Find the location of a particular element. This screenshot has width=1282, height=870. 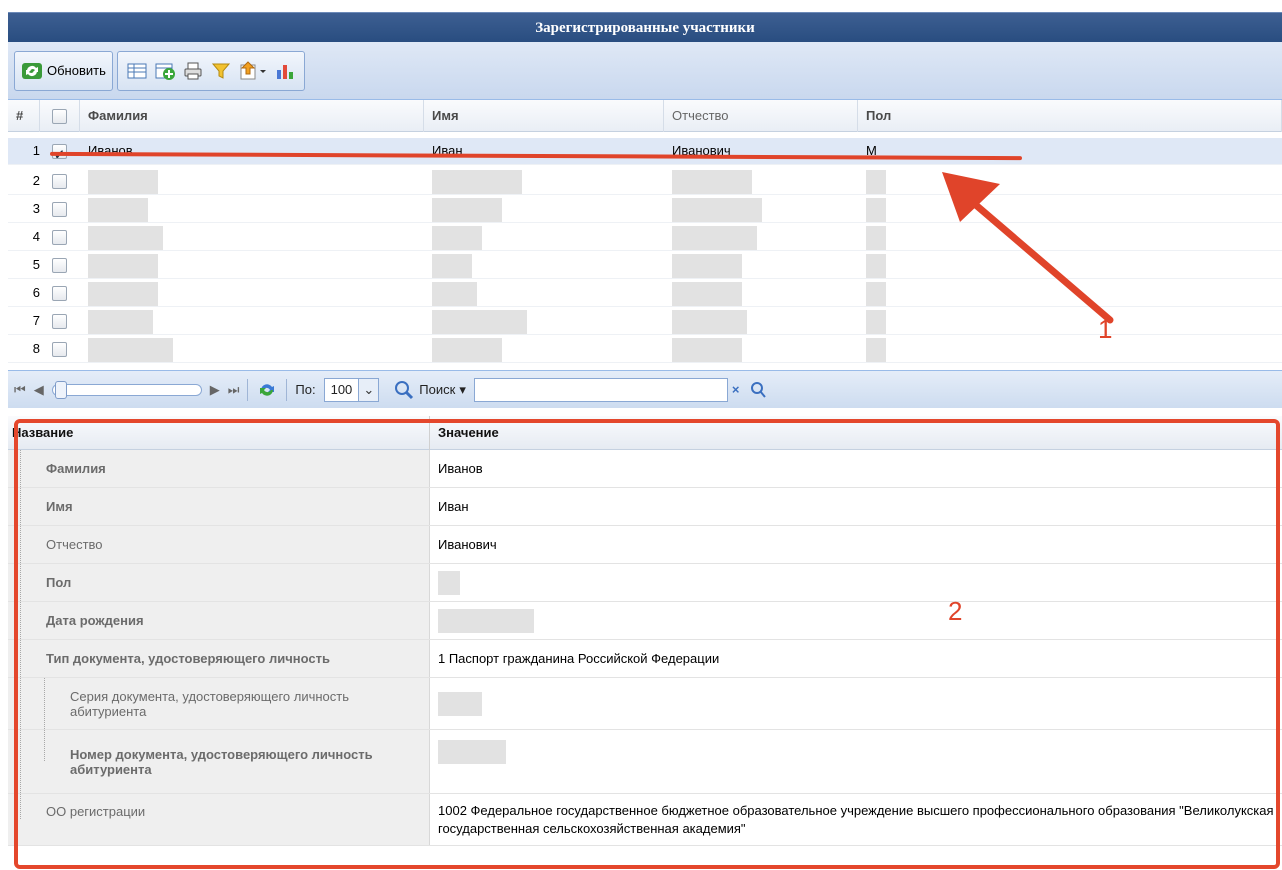

search-go-icon is located at coordinates (758, 390).